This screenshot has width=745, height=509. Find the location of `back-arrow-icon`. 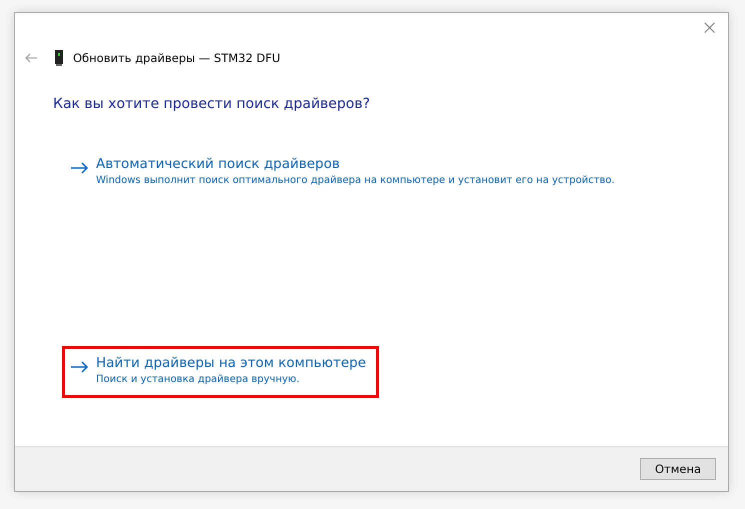

back-arrow-icon is located at coordinates (31, 58).